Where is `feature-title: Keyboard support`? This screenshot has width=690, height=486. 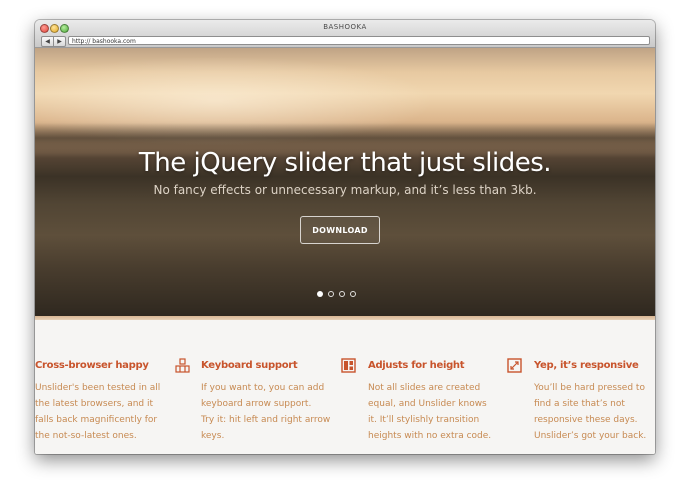 feature-title: Keyboard support is located at coordinates (249, 365).